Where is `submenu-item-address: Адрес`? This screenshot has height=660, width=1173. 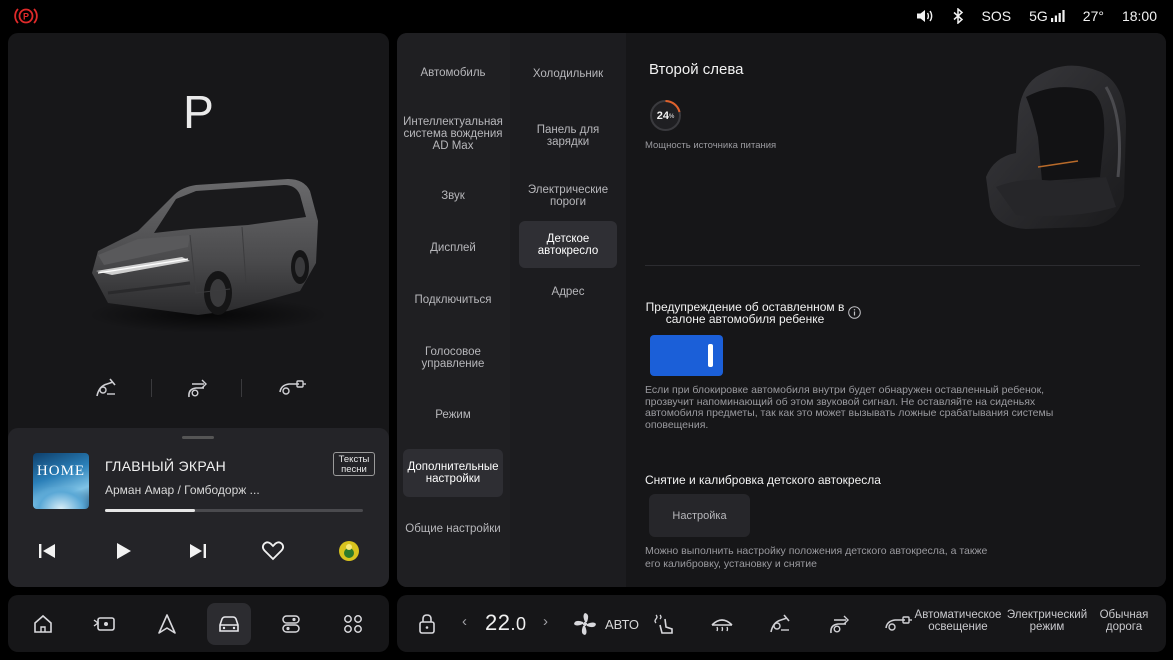 submenu-item-address: Адрес is located at coordinates (568, 292).